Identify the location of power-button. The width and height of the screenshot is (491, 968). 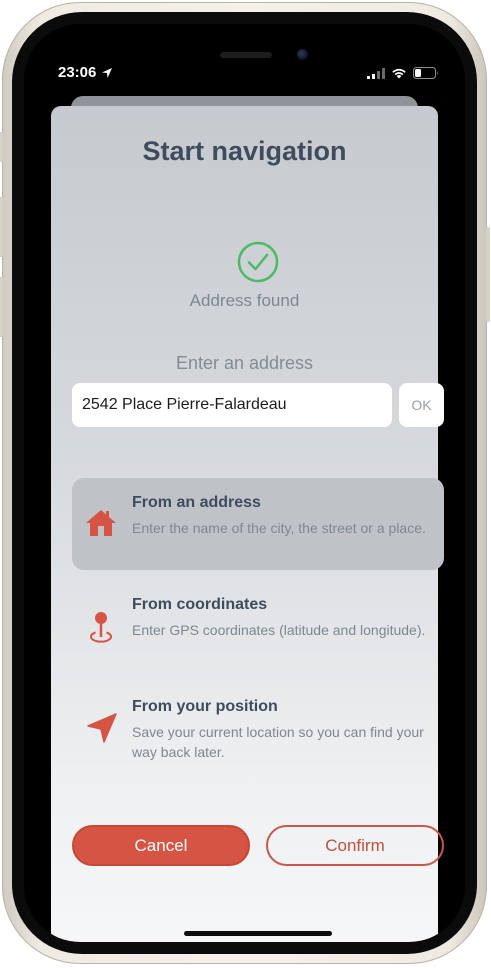
(488, 274).